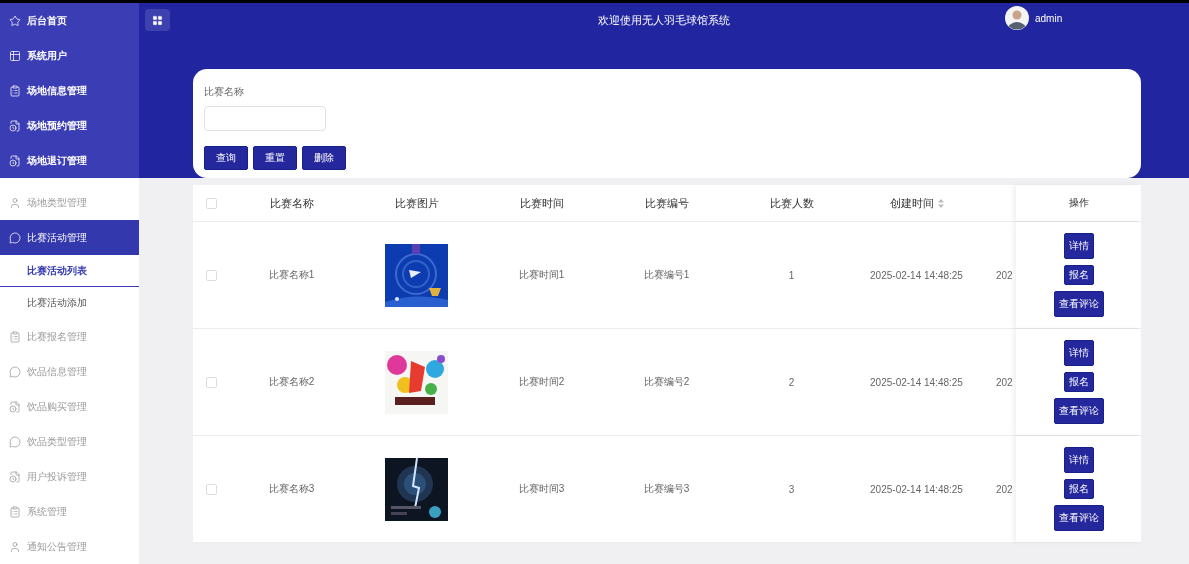  I want to click on sidebar-item: 系统用户, so click(69, 55).